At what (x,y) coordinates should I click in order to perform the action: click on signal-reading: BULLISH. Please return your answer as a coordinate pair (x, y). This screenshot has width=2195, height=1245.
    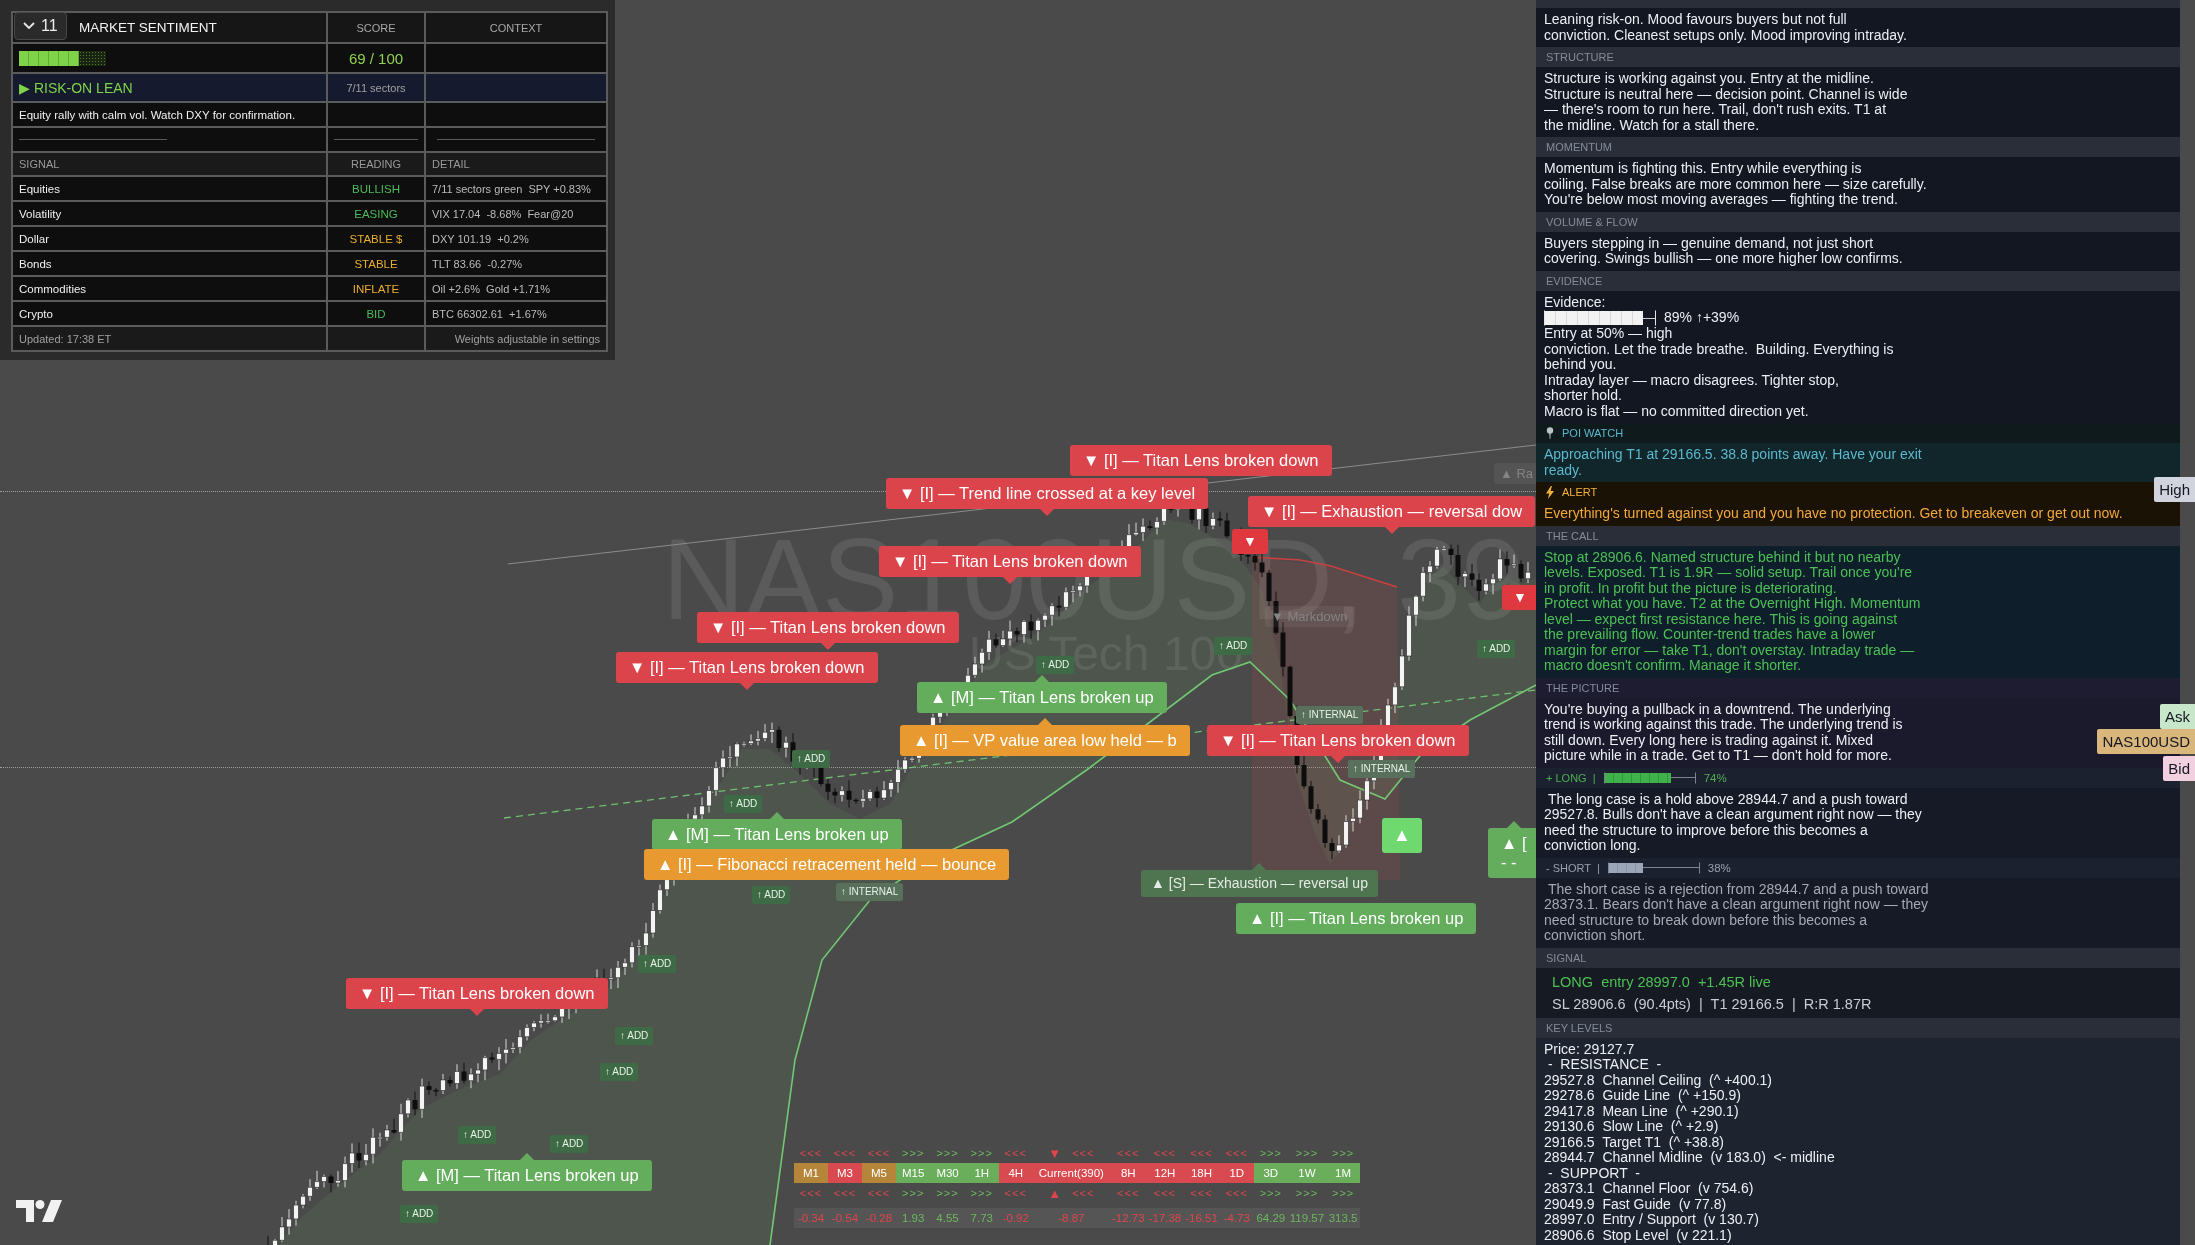
    Looking at the image, I should click on (376, 188).